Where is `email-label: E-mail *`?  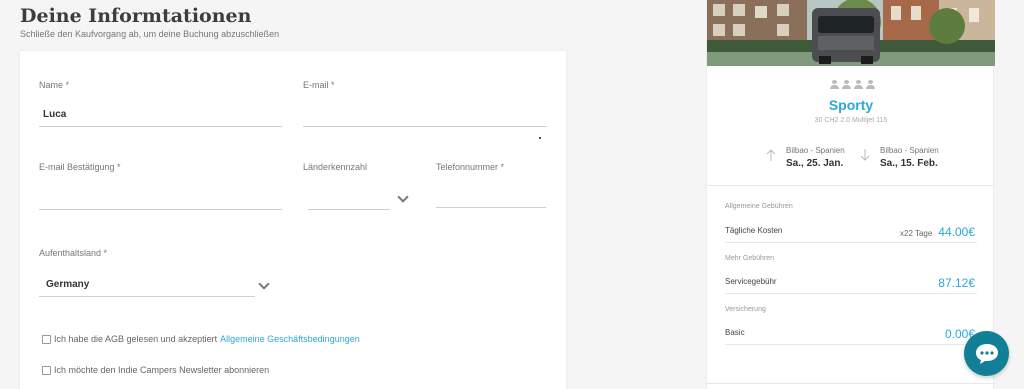 email-label: E-mail * is located at coordinates (319, 85).